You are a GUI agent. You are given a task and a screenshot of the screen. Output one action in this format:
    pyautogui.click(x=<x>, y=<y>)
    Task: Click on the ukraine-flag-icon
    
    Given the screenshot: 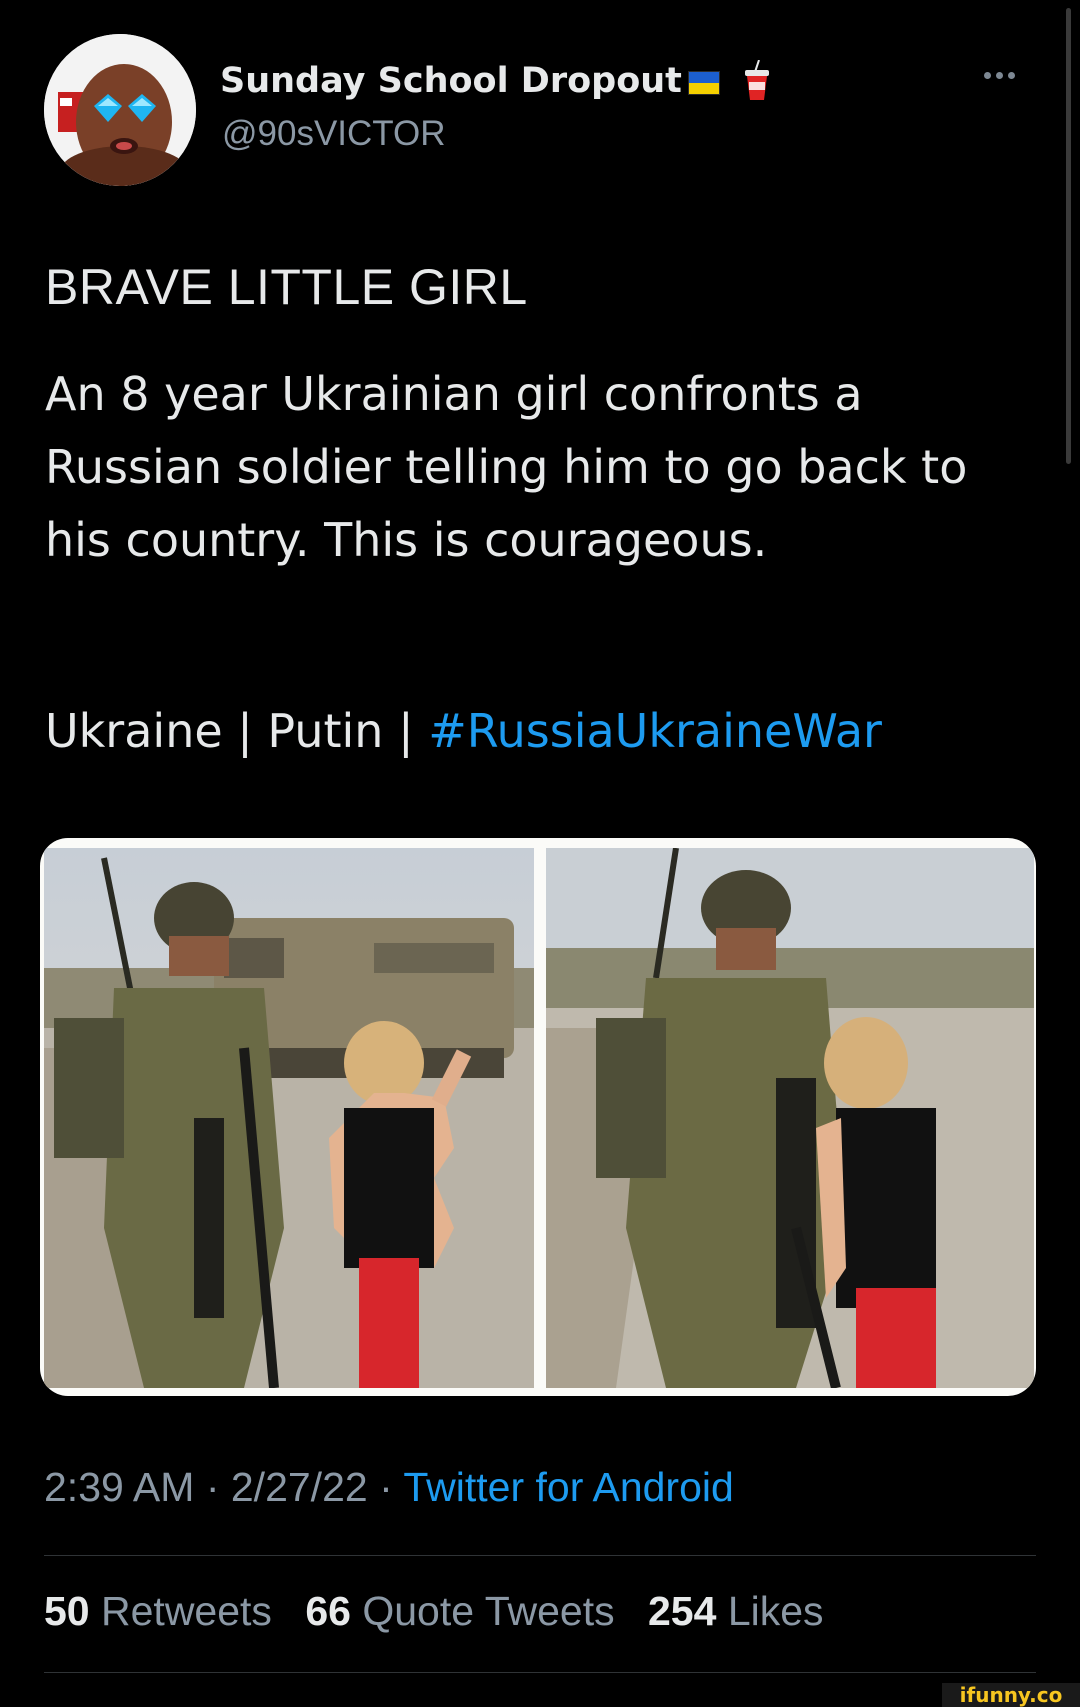 What is the action you would take?
    pyautogui.click(x=703, y=83)
    